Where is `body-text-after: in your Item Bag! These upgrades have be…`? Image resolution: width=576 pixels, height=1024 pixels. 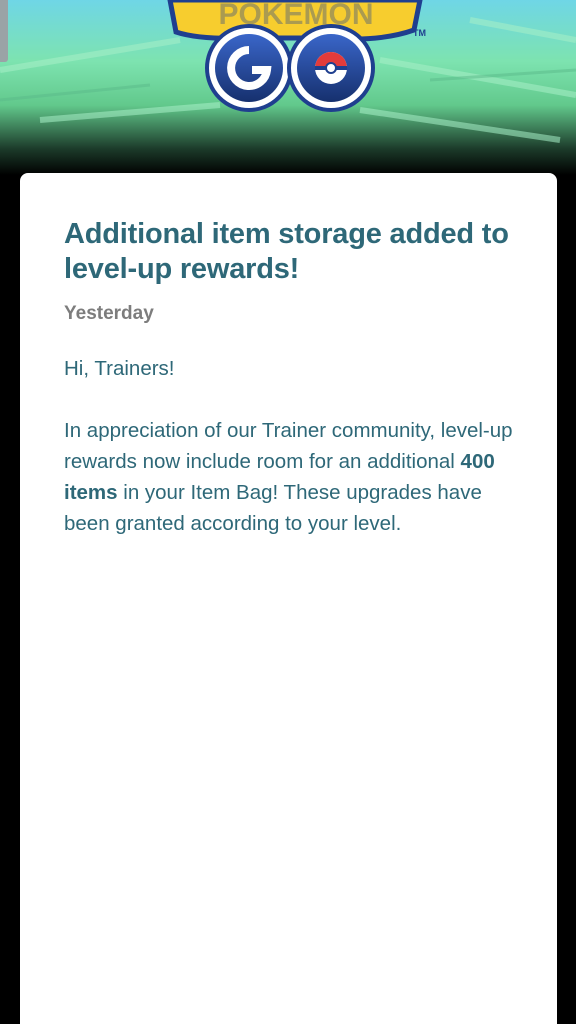 body-text-after: in your Item Bag! These upgrades have be… is located at coordinates (273, 508).